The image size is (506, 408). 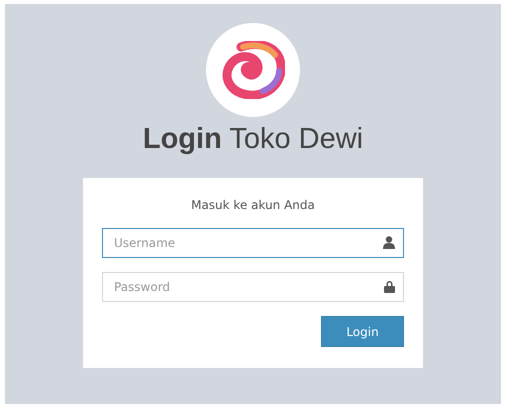 I want to click on login-button: Login, so click(x=362, y=331).